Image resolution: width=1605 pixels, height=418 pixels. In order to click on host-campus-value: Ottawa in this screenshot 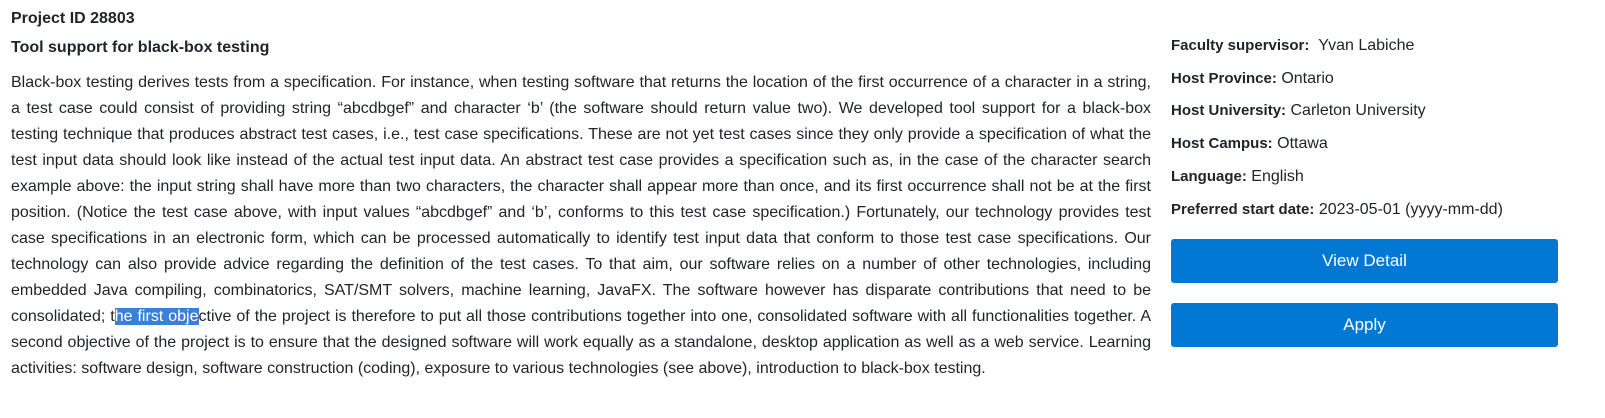, I will do `click(1302, 144)`.